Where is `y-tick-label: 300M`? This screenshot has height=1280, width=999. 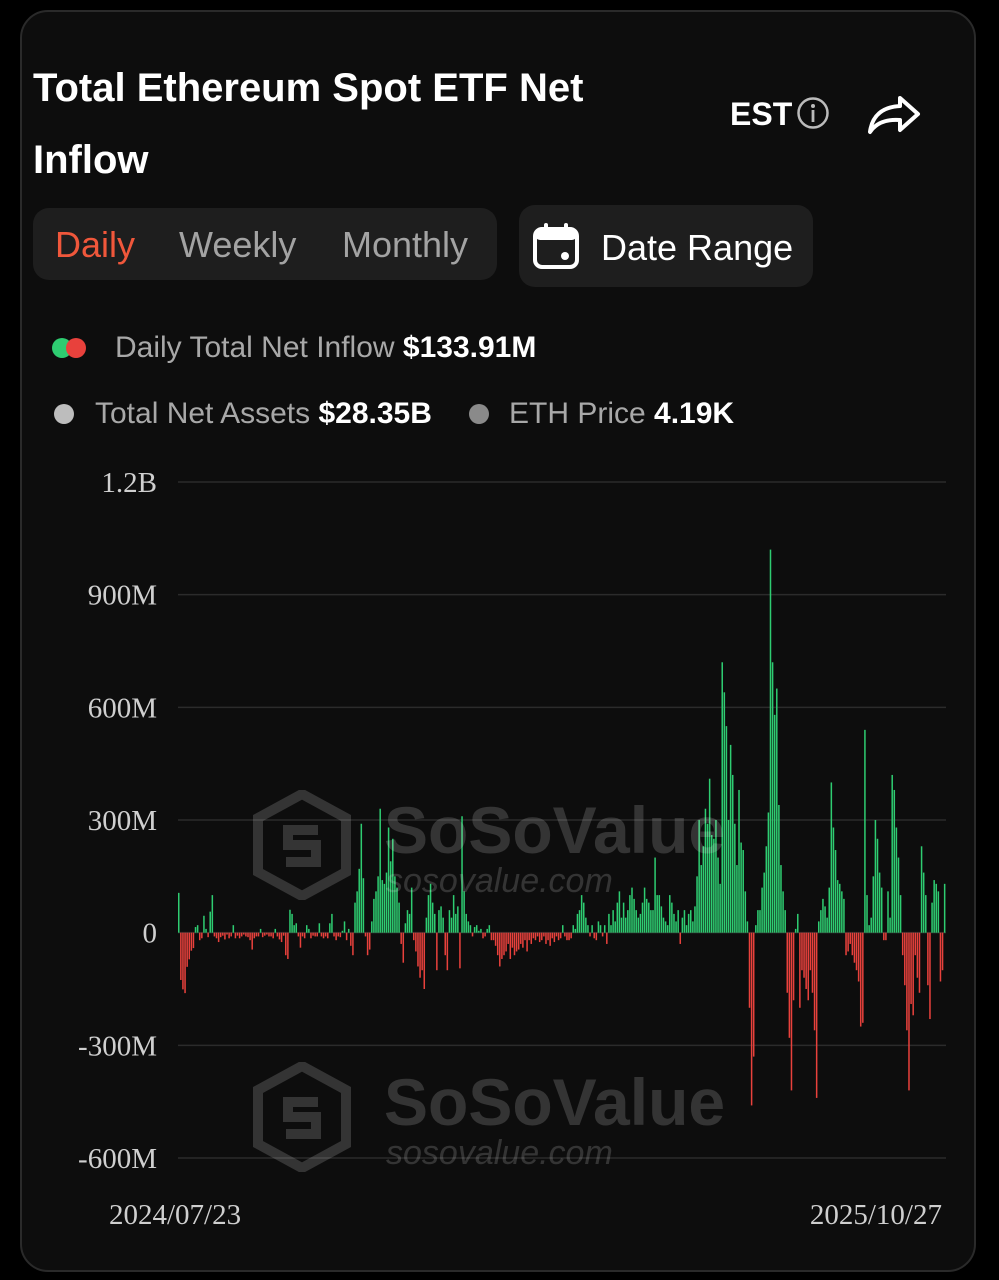 y-tick-label: 300M is located at coordinates (122, 821).